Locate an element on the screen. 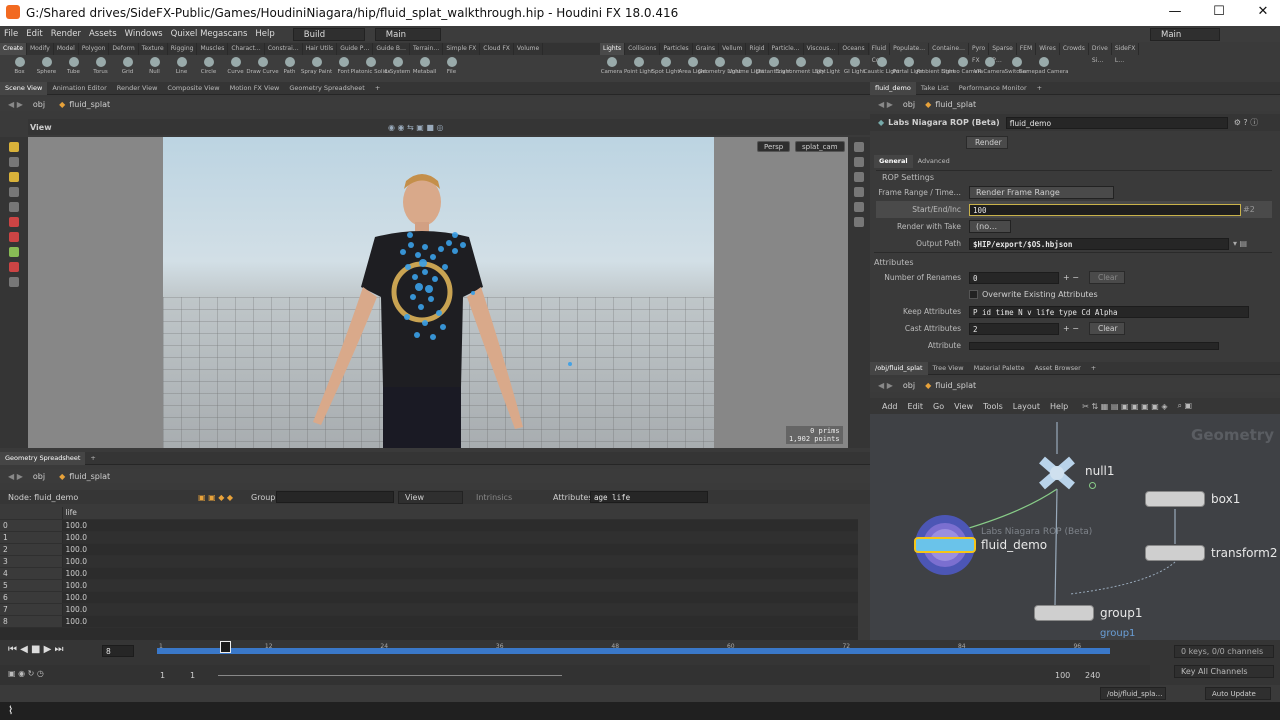  shelf-tab: Simple FX is located at coordinates (462, 49).